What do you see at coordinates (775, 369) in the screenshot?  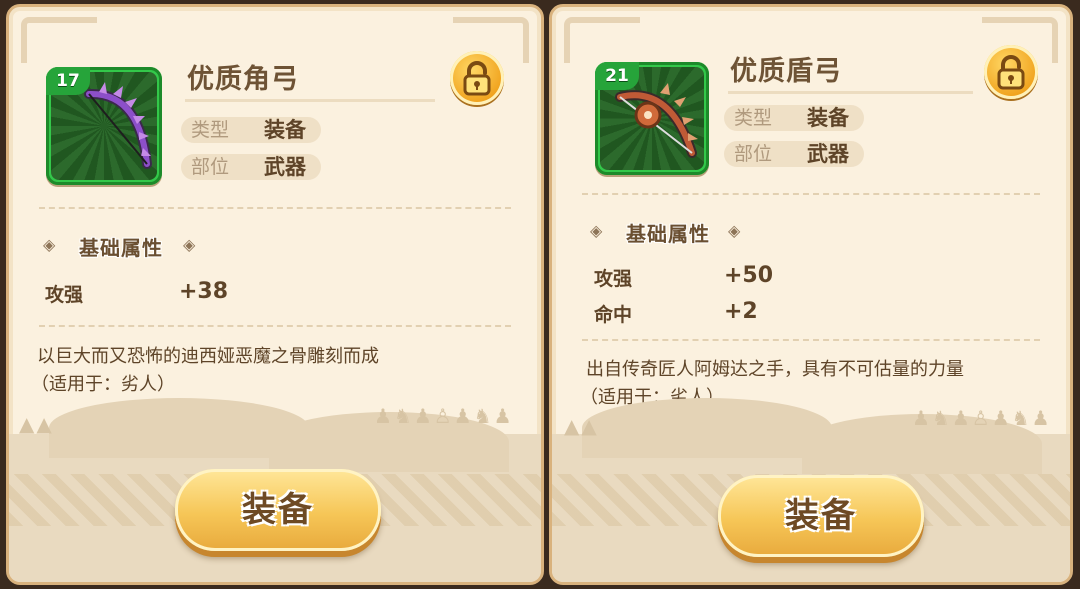 I see `description-line: 出自传奇匠人阿姆达之手，具有不可估量的力量` at bounding box center [775, 369].